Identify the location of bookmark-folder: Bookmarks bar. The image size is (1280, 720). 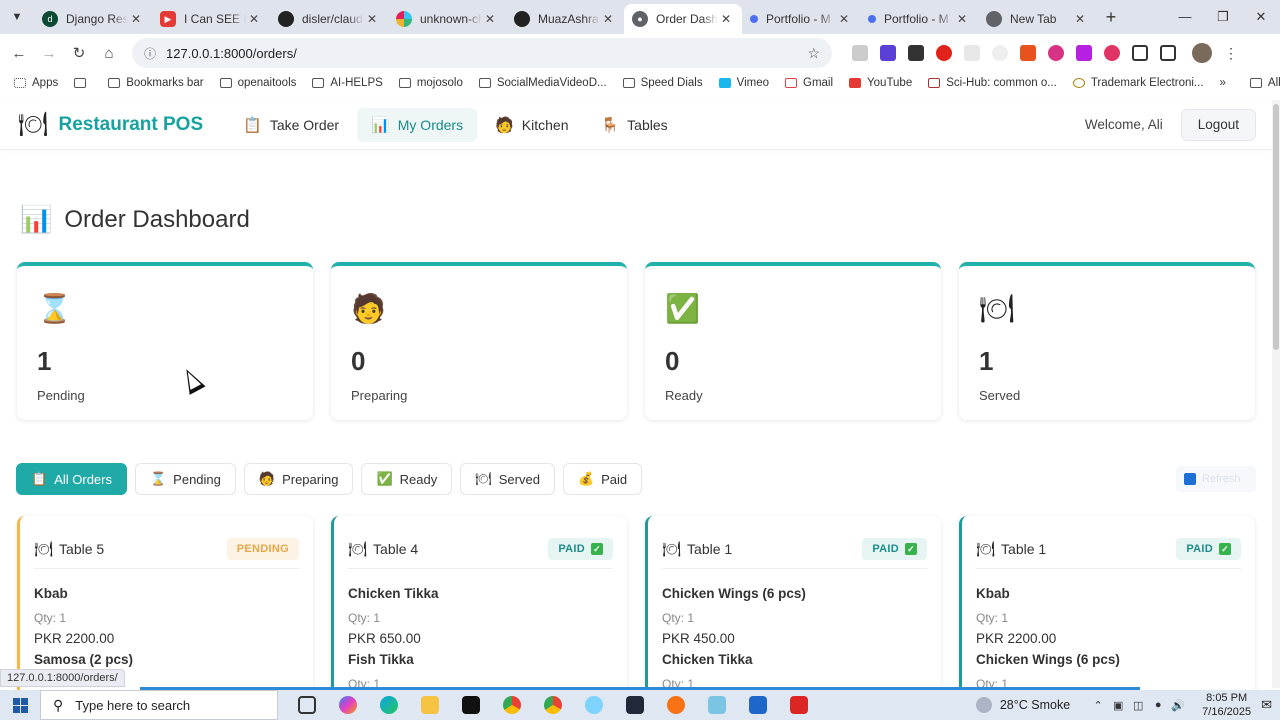
(156, 83).